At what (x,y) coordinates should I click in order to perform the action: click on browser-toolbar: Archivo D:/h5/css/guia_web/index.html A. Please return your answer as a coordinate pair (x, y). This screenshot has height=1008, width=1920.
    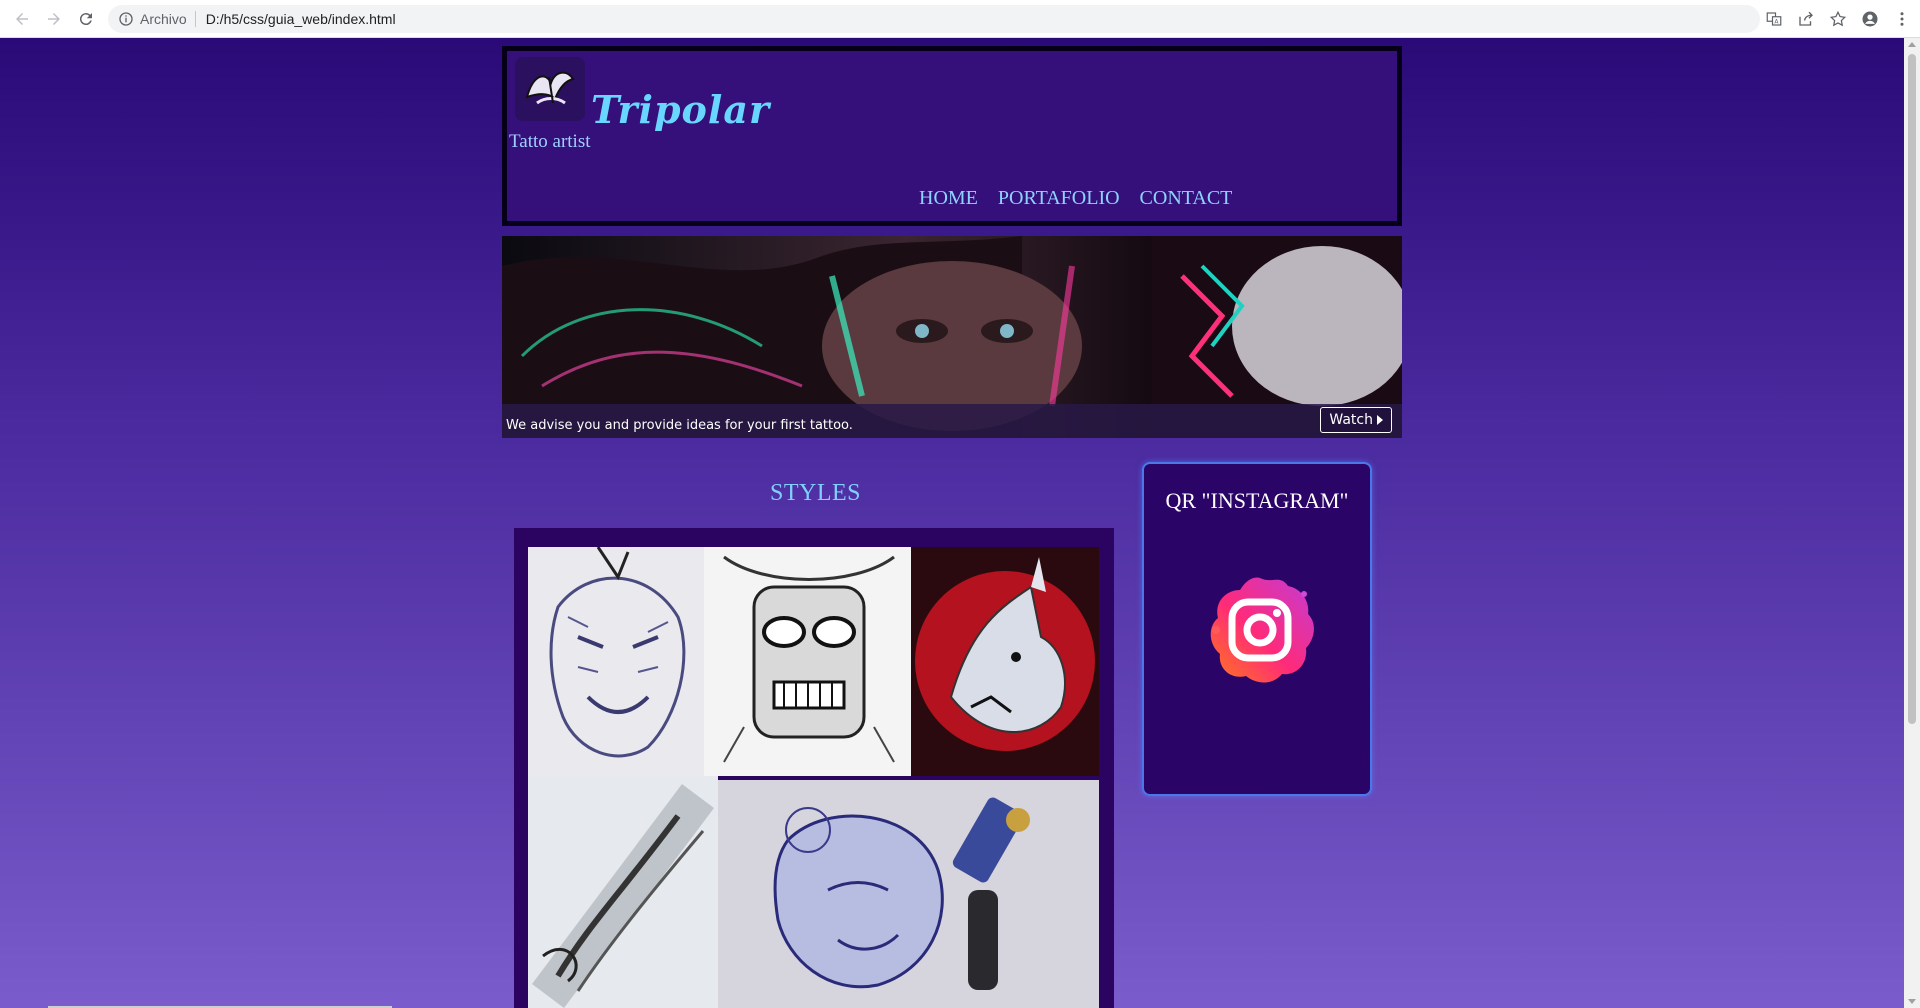
    Looking at the image, I should click on (960, 19).